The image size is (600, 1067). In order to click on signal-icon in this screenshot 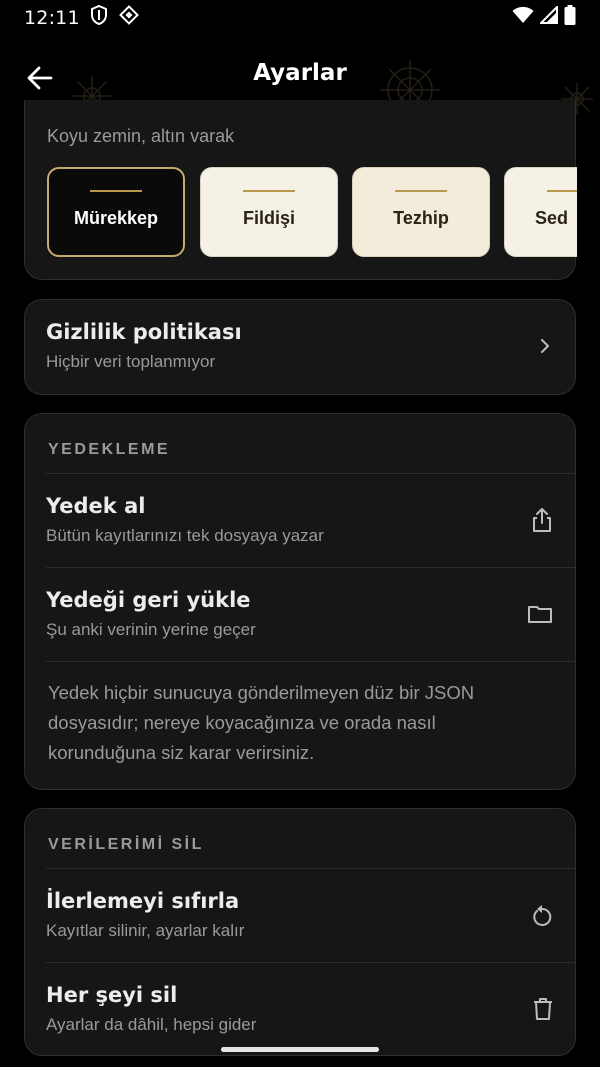, I will do `click(548, 17)`.